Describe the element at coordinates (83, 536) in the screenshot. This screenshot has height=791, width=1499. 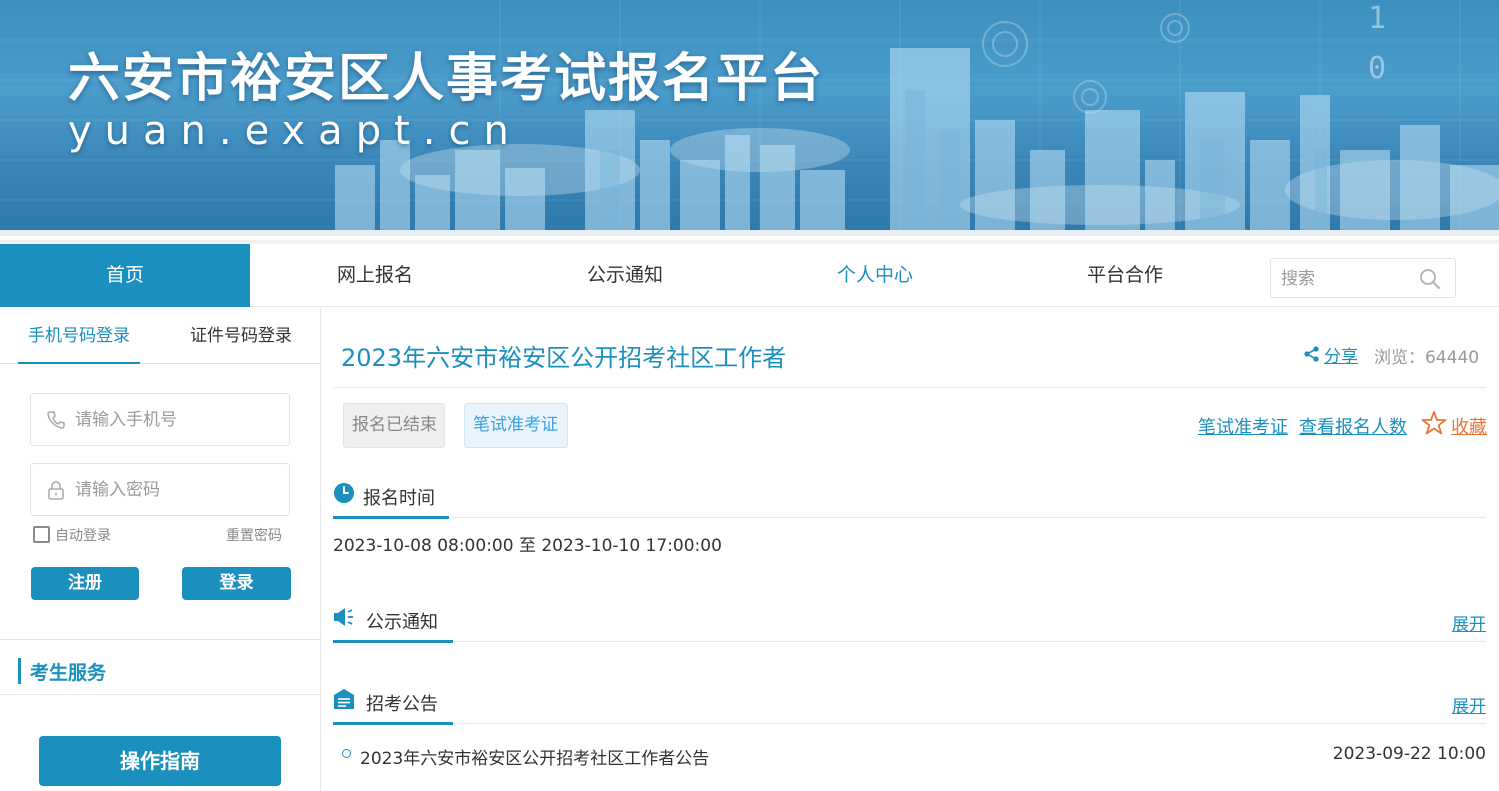
I see `auto-login-label: 自动登录` at that location.